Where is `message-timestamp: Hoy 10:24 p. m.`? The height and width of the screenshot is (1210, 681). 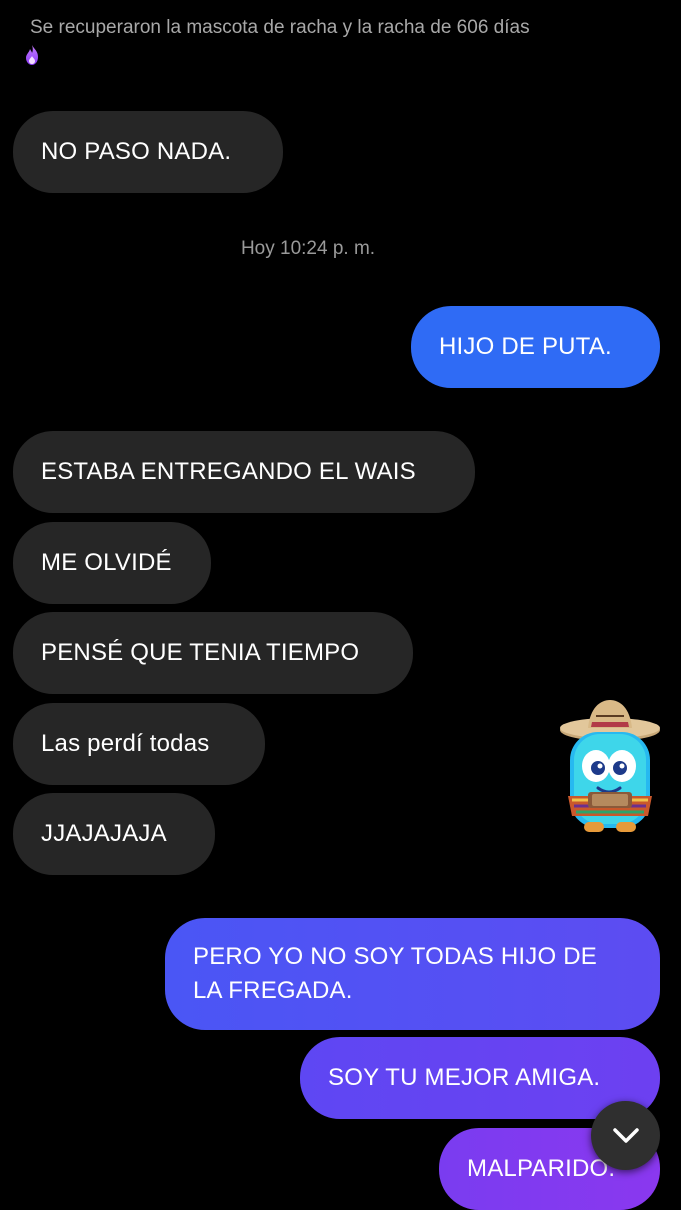 message-timestamp: Hoy 10:24 p. m. is located at coordinates (308, 248).